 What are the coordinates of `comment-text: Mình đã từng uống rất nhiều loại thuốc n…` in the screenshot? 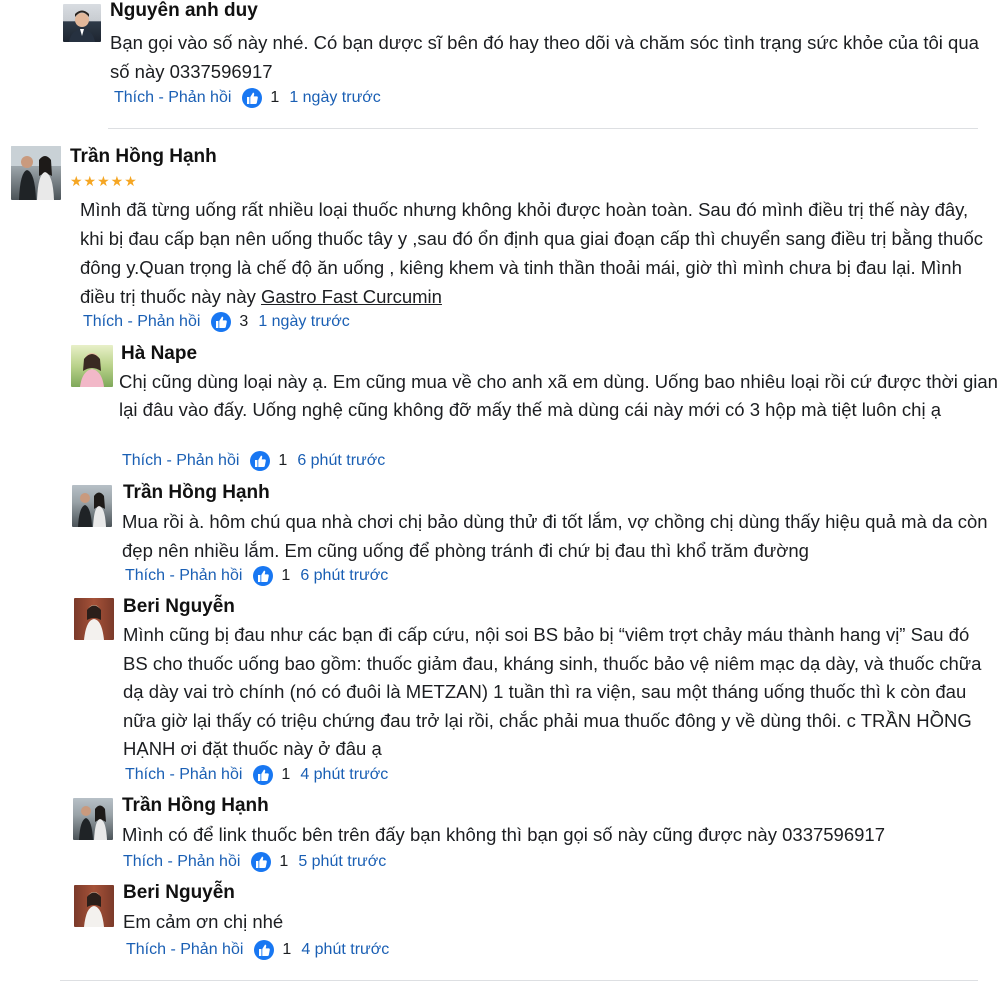 It's located at (535, 253).